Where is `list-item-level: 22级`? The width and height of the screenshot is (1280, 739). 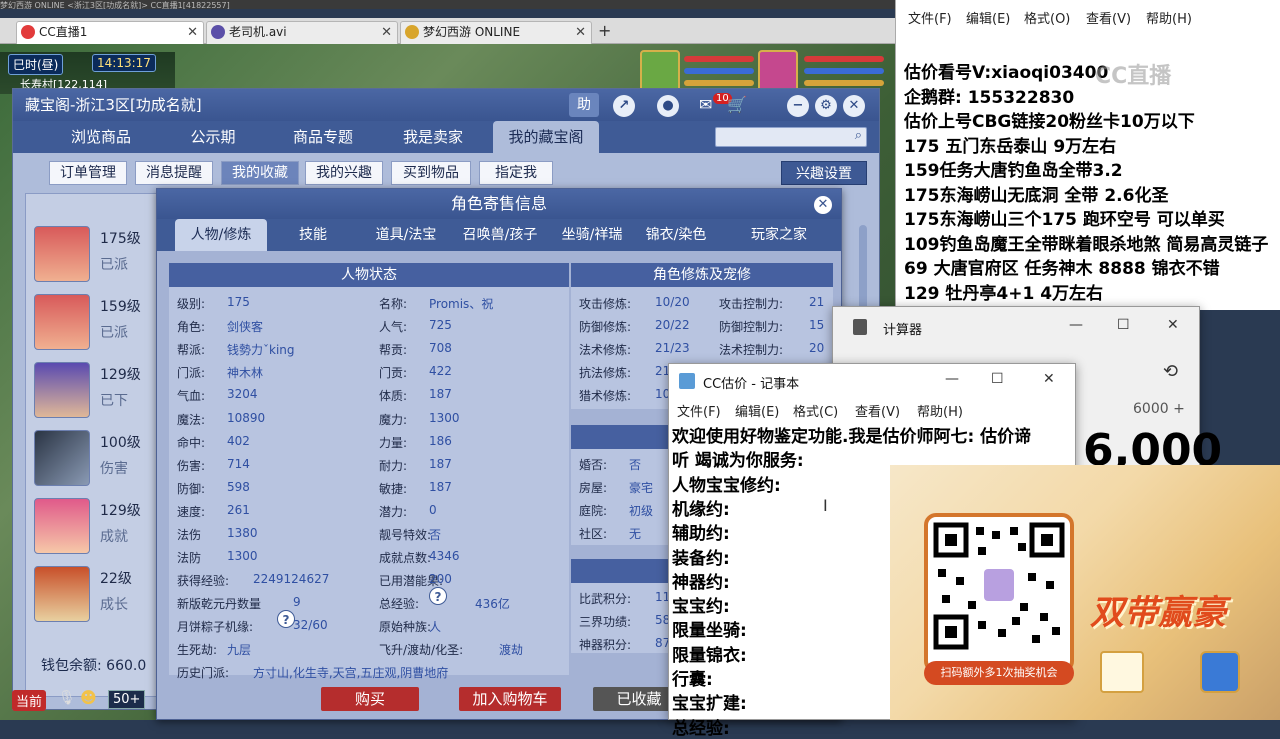 list-item-level: 22级 is located at coordinates (116, 579).